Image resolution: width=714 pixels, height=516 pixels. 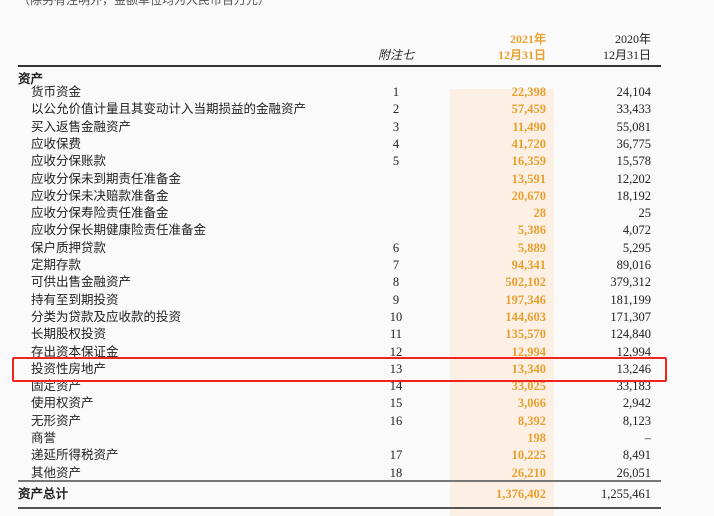 What do you see at coordinates (633, 161) in the screenshot?
I see `row-2020: 15,578` at bounding box center [633, 161].